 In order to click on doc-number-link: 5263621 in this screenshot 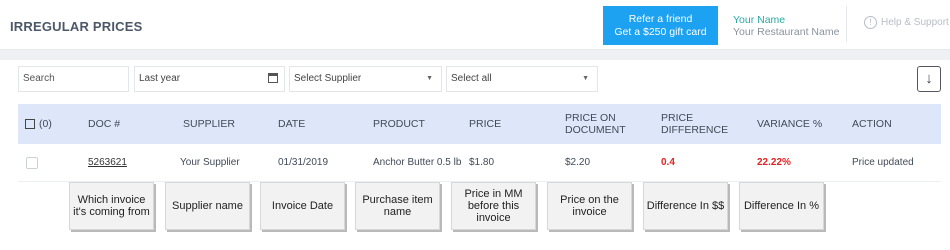, I will do `click(107, 163)`.